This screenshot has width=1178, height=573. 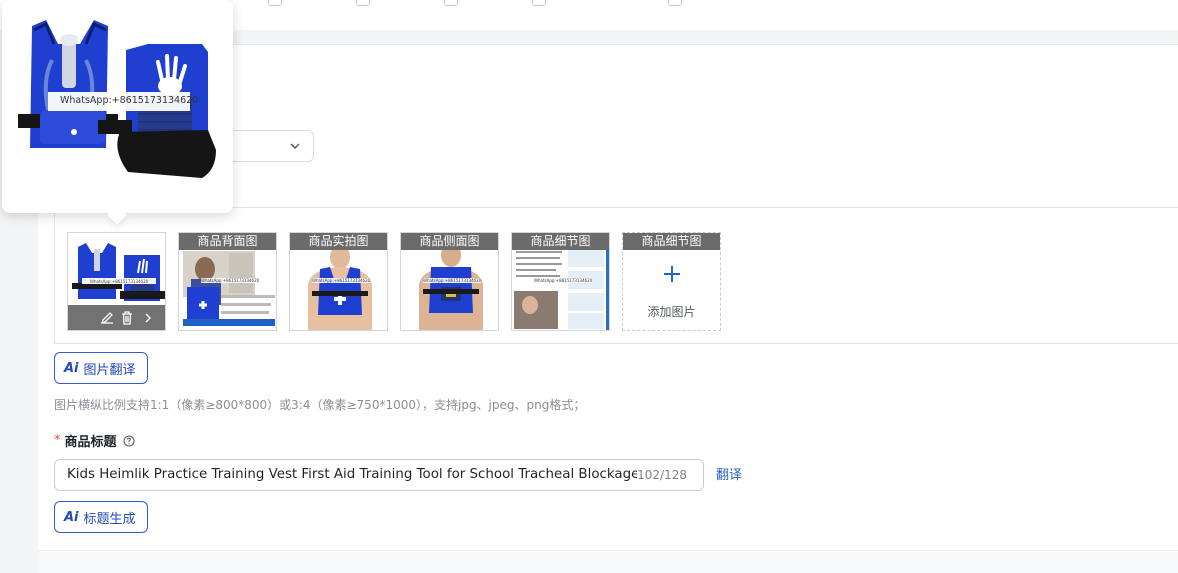 I want to click on add-slot-label: 商品细节图, so click(x=671, y=241).